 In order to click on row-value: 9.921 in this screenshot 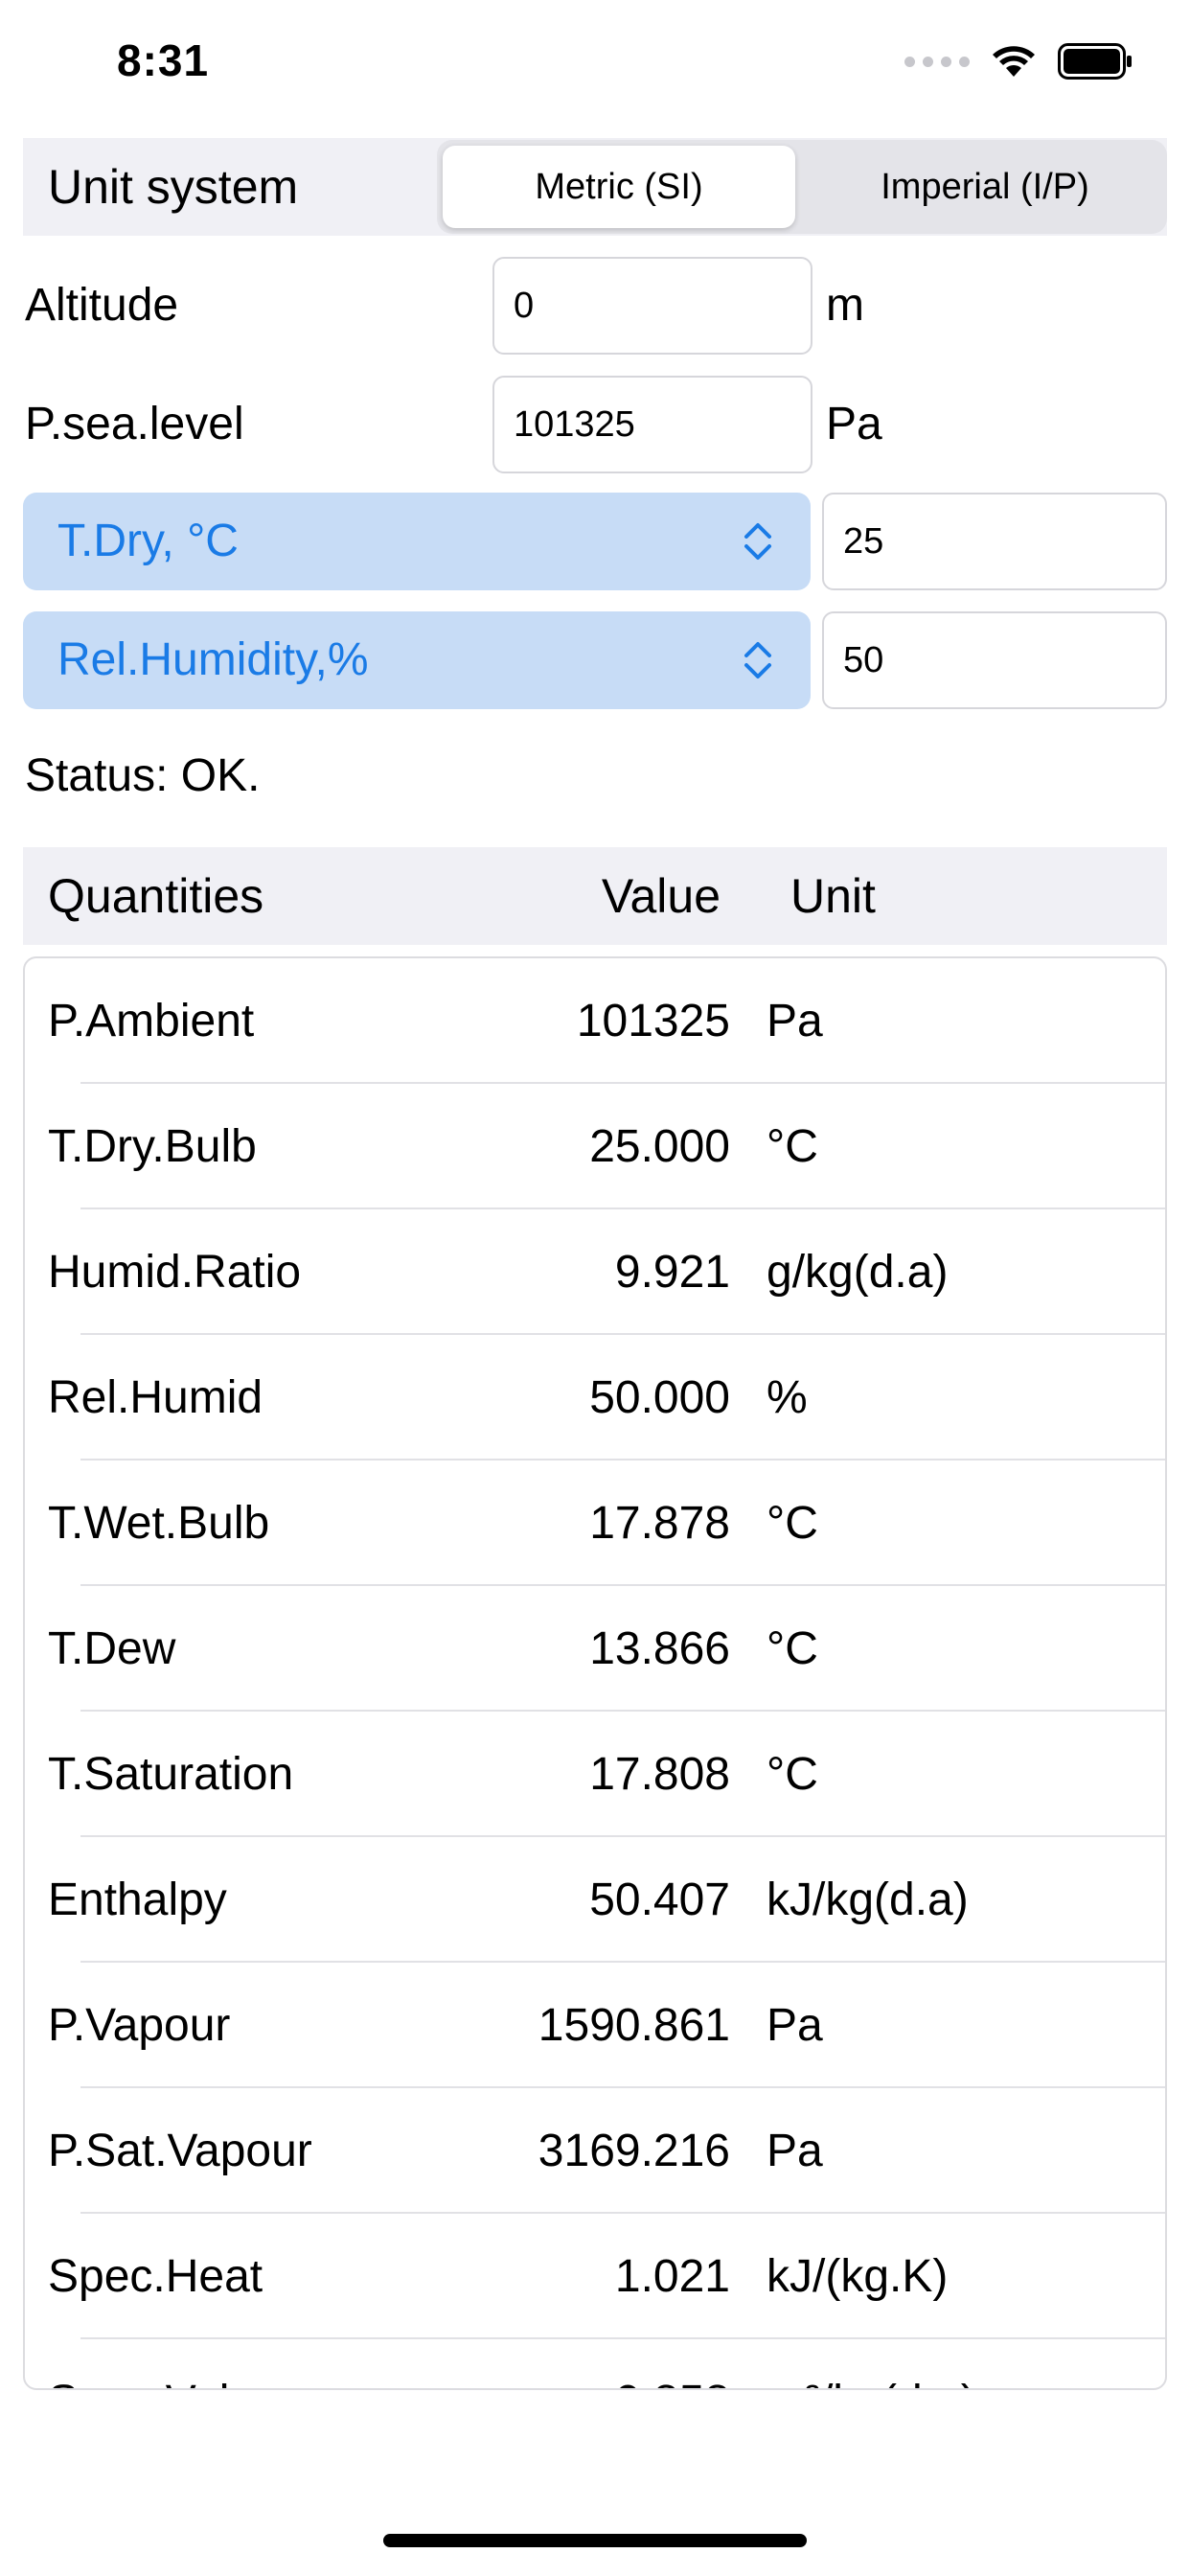, I will do `click(672, 1272)`.